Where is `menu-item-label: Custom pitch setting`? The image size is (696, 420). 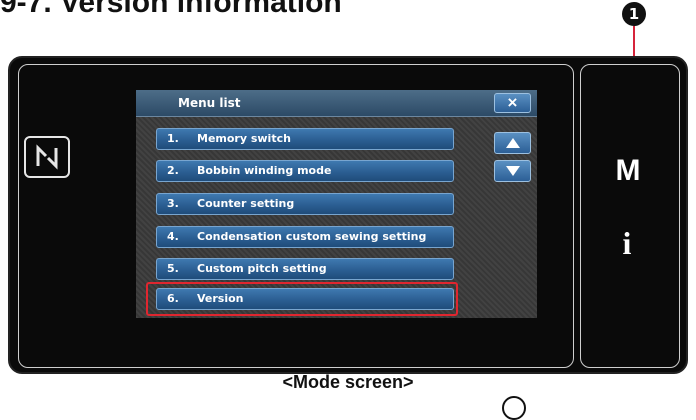 menu-item-label: Custom pitch setting is located at coordinates (262, 268).